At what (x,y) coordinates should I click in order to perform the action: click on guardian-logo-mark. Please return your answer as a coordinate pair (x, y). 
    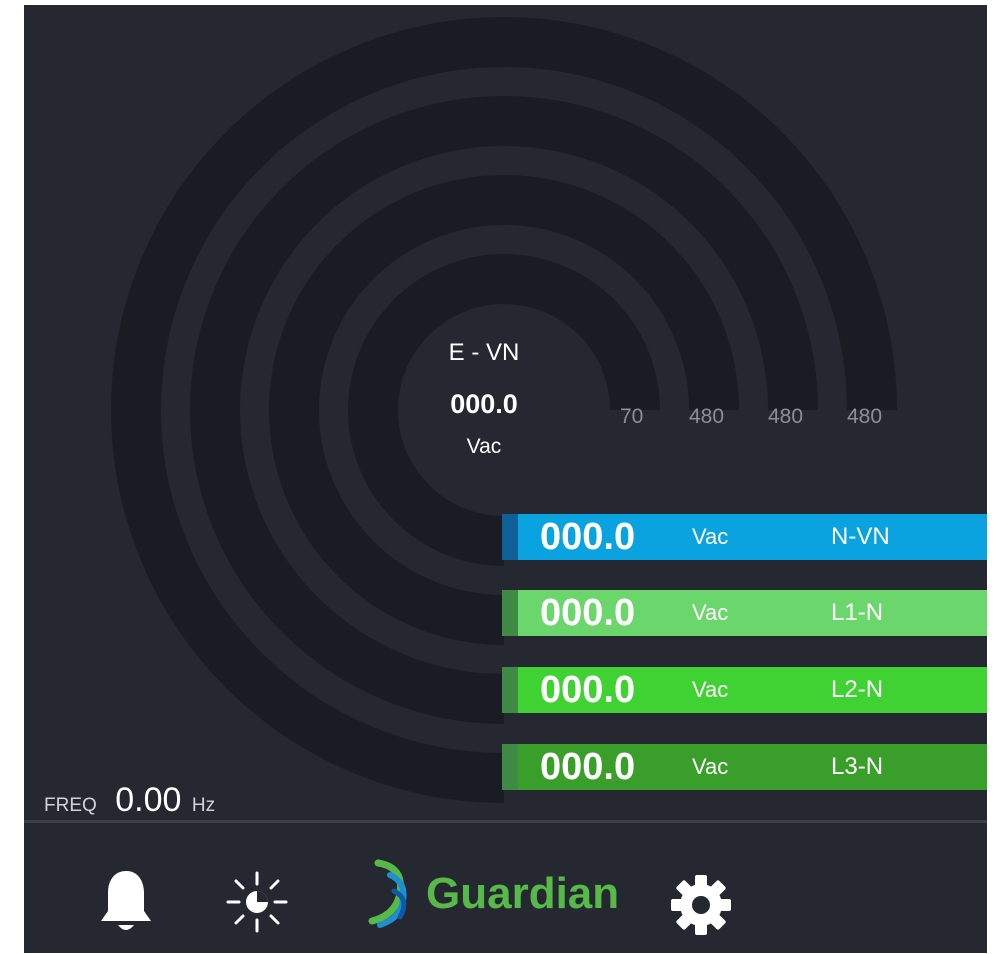
    Looking at the image, I should click on (387, 893).